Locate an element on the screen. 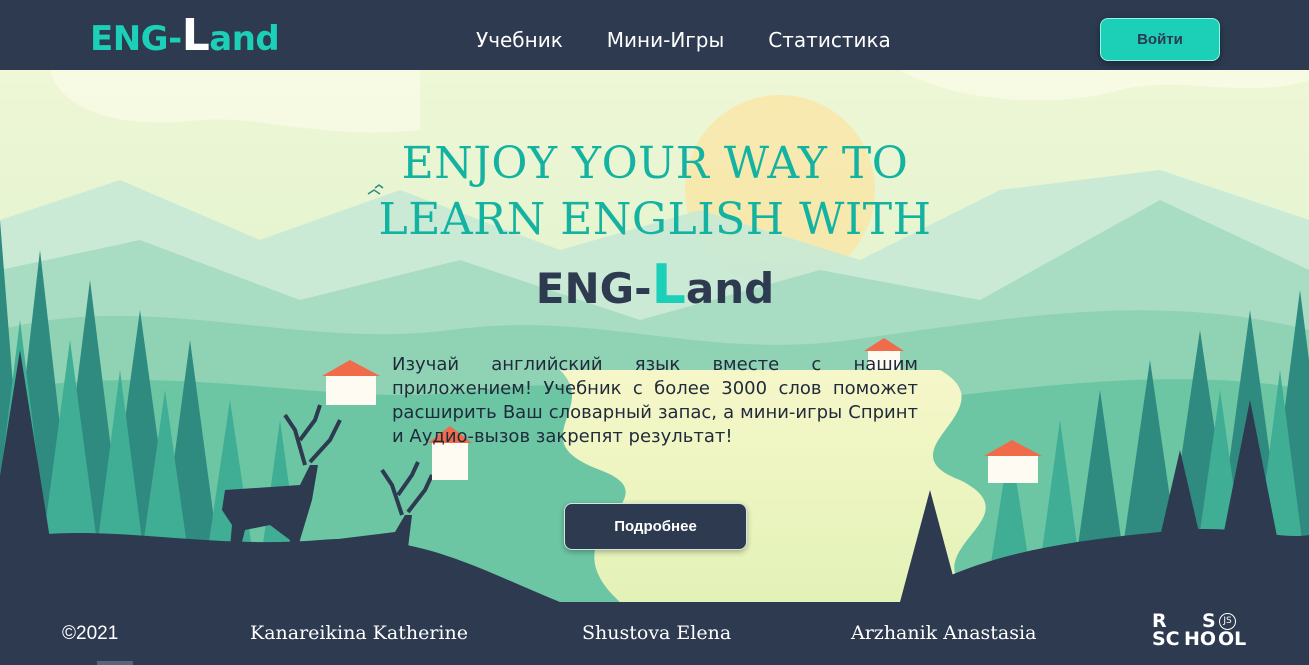  brand-prefix: ENG- is located at coordinates (593, 288).